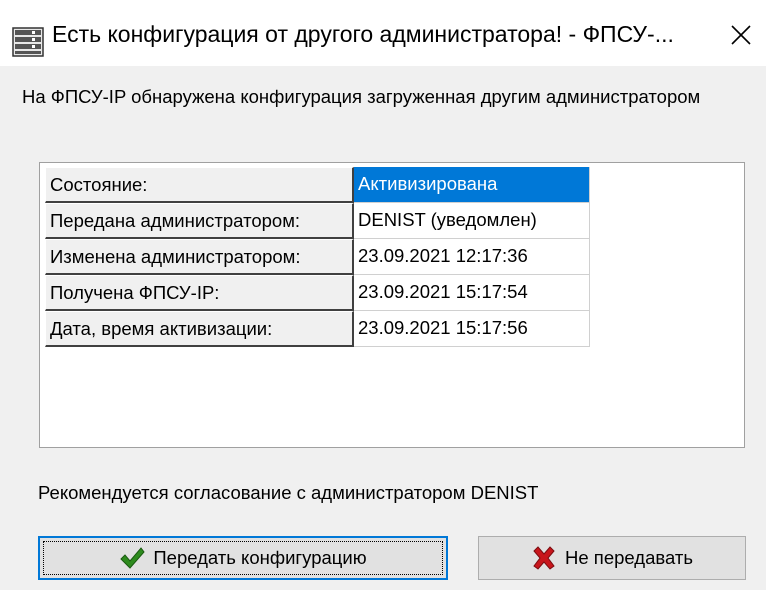 This screenshot has width=766, height=590. Describe the element at coordinates (472, 329) in the screenshot. I see `row-value-activated: 23.09.2021 15:17:56` at that location.